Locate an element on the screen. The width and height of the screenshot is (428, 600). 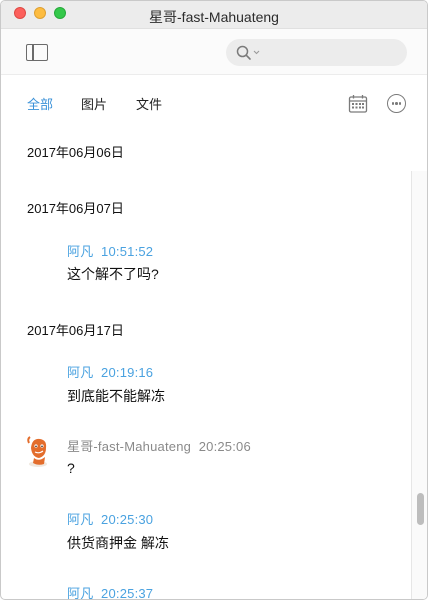
scrollbar-thumb is located at coordinates (420, 509).